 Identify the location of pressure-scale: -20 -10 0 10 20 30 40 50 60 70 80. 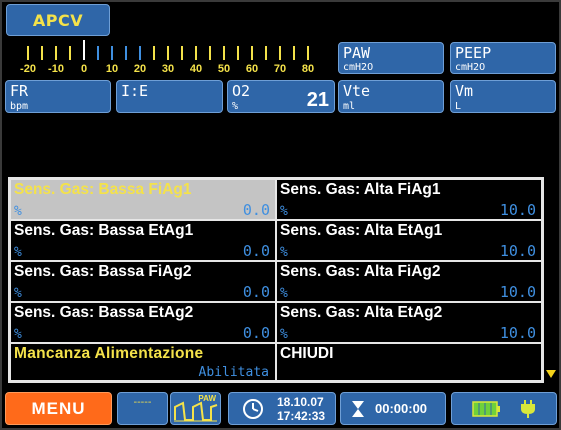
(169, 59).